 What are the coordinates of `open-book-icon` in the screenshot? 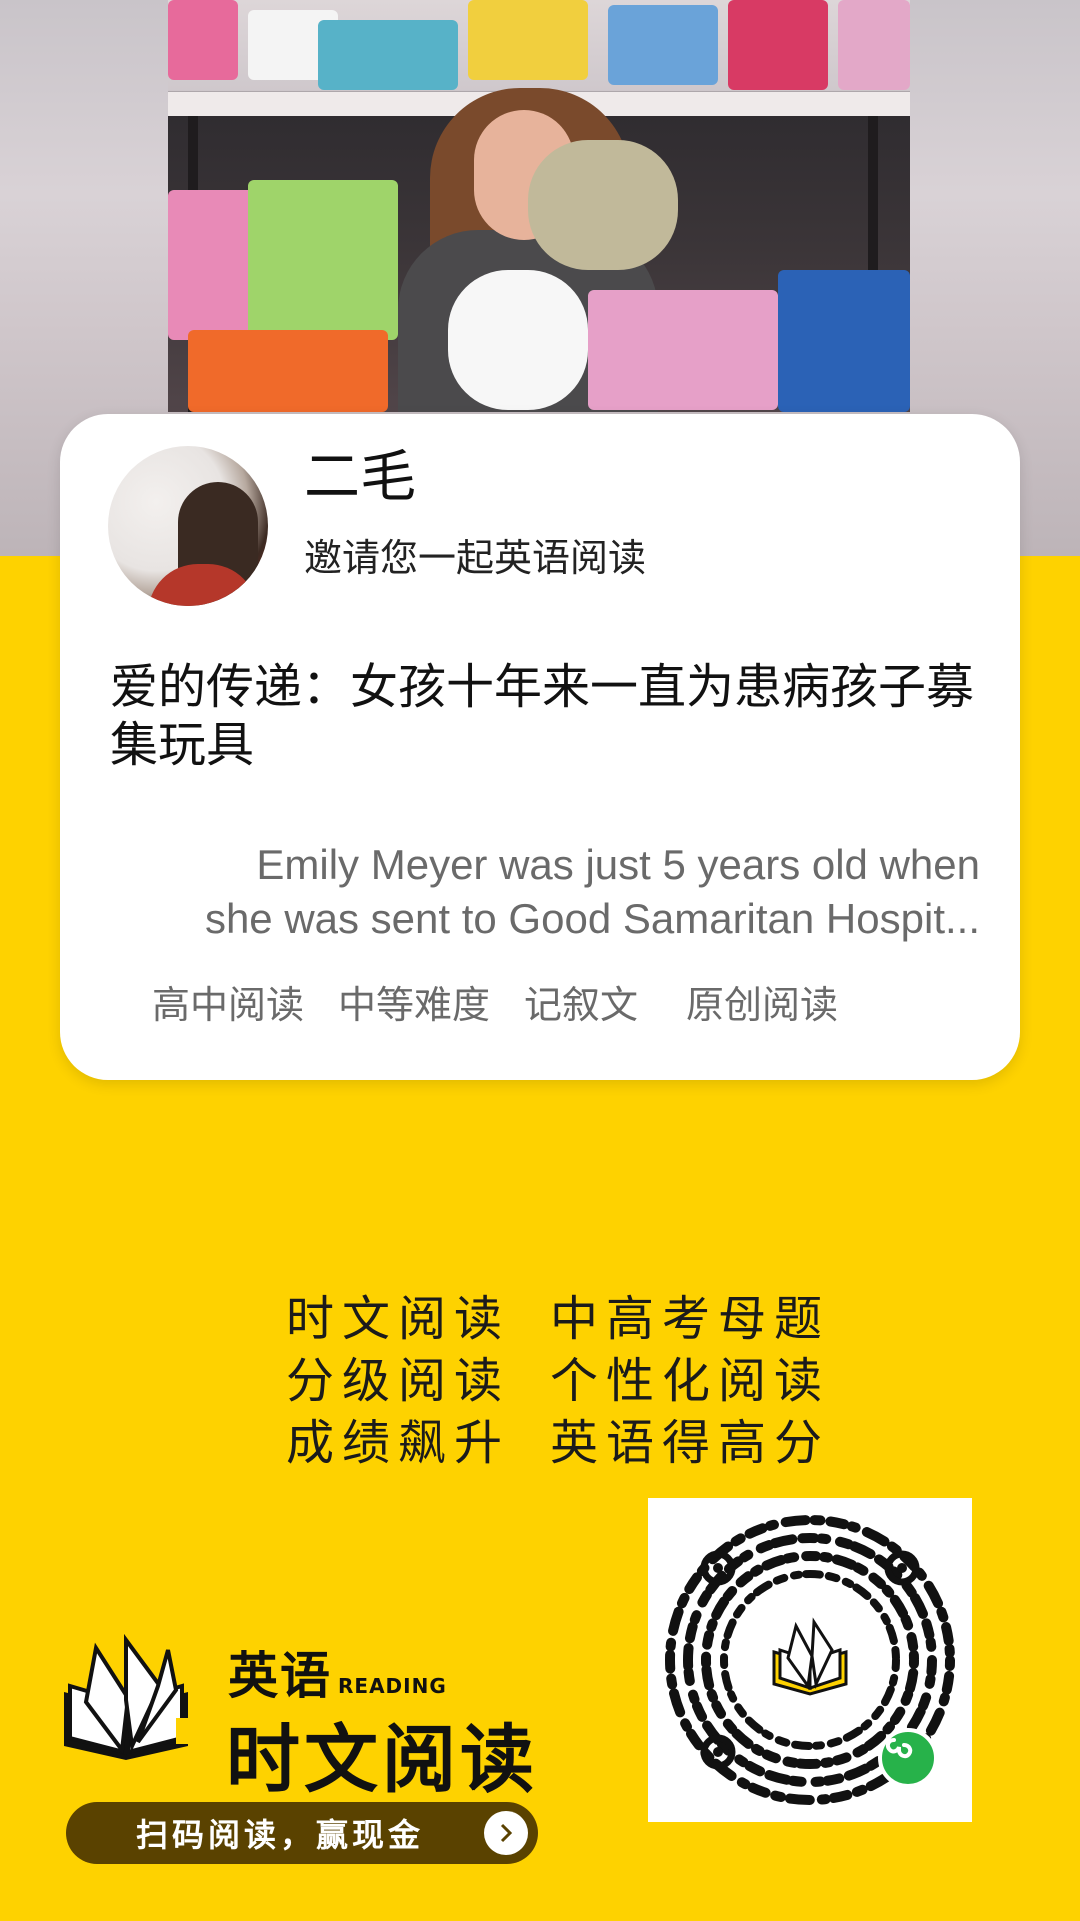 It's located at (126, 1698).